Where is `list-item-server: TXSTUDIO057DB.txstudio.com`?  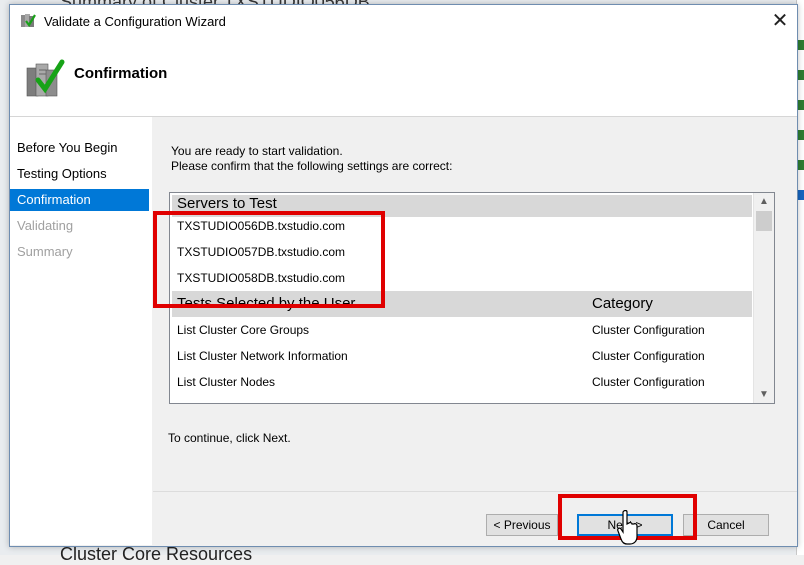
list-item-server: TXSTUDIO057DB.txstudio.com is located at coordinates (462, 252).